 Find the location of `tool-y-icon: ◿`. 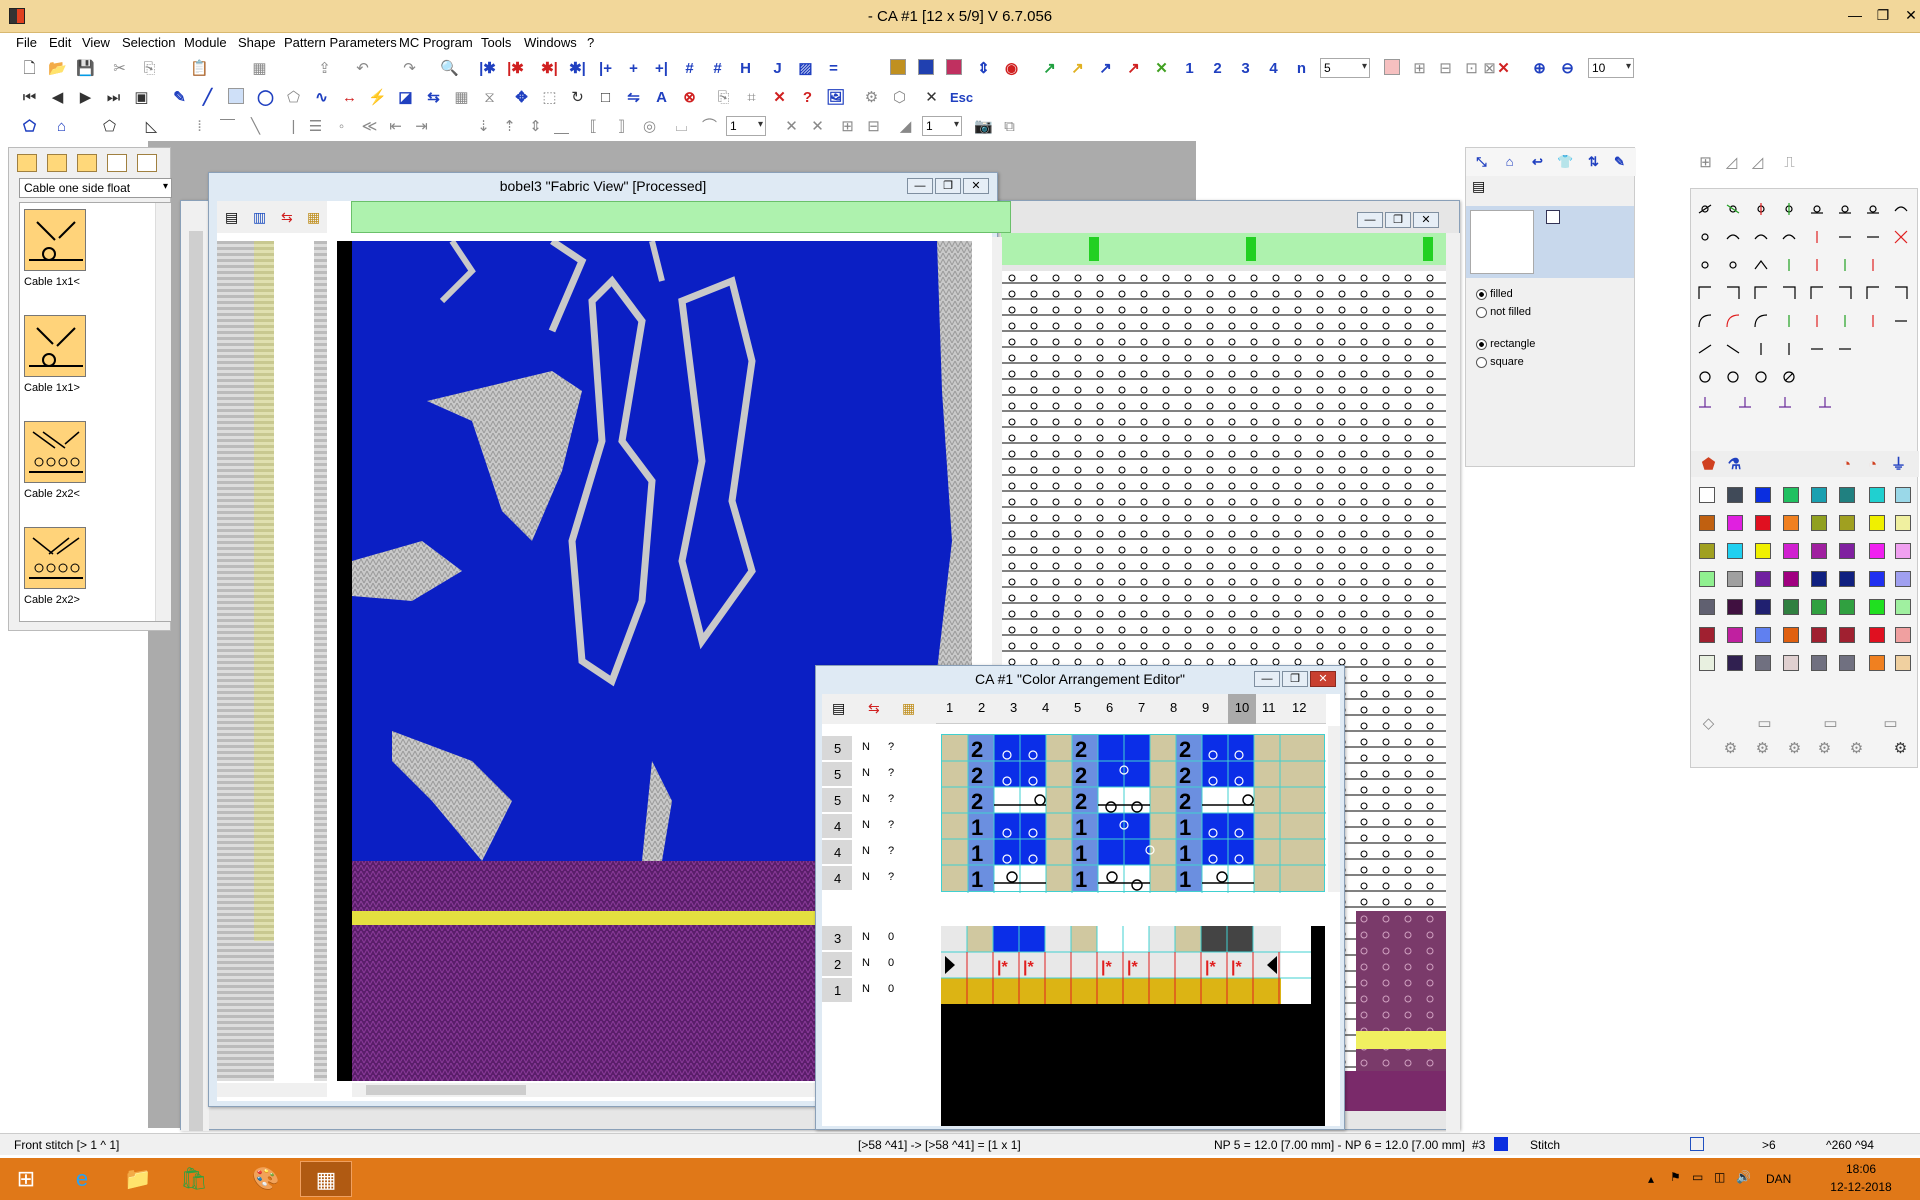

tool-y-icon: ◿ is located at coordinates (1731, 162).